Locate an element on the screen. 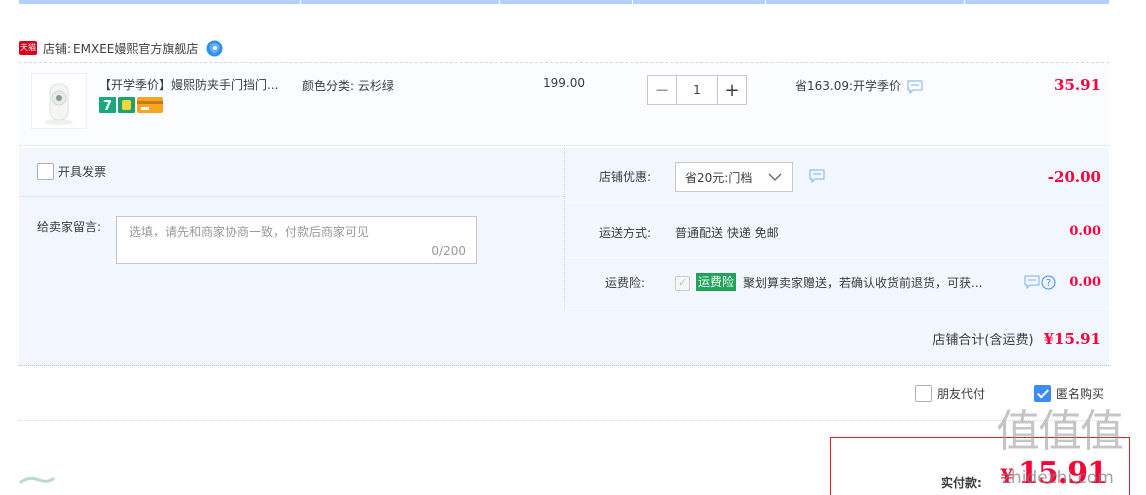 The image size is (1146, 495). seven-day-return-icon: 7 is located at coordinates (107, 105).